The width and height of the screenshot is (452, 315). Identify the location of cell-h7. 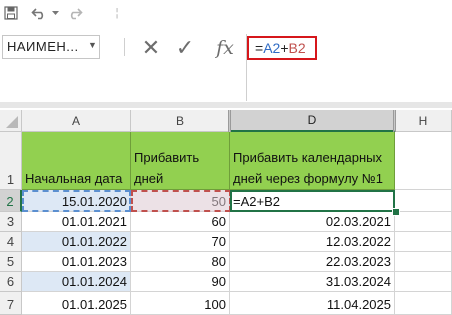
(423, 303).